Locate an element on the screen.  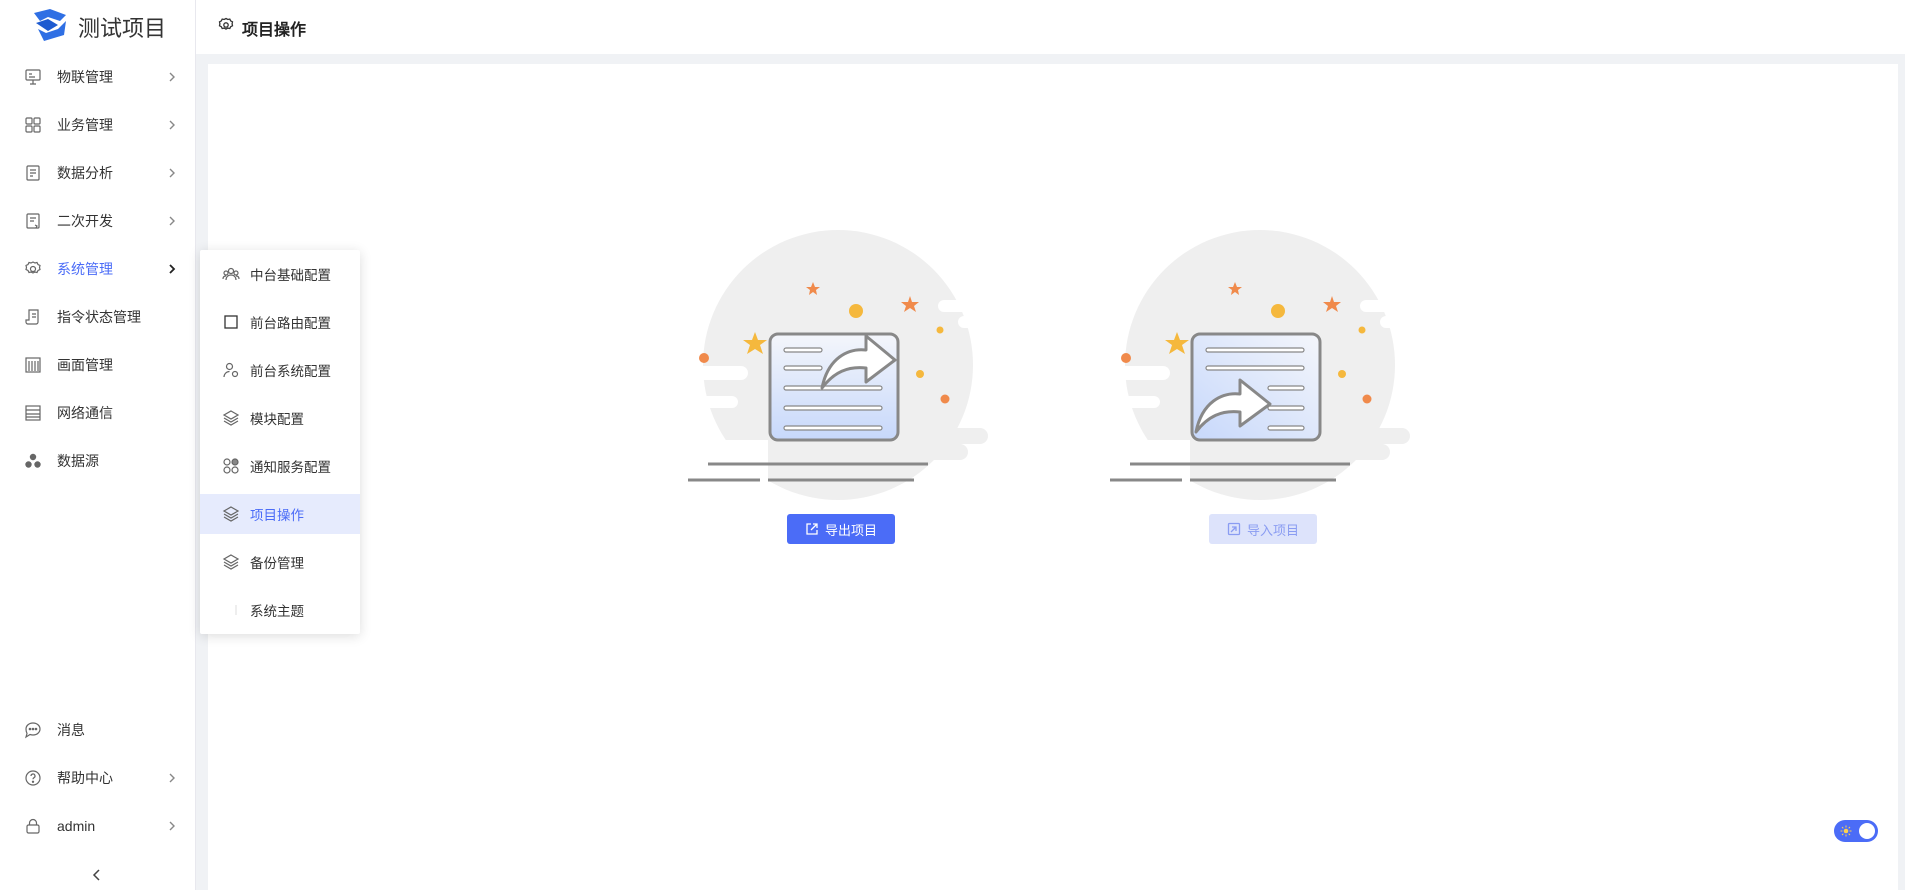
submenu-item-project-ops: 项目操作 is located at coordinates (280, 514).